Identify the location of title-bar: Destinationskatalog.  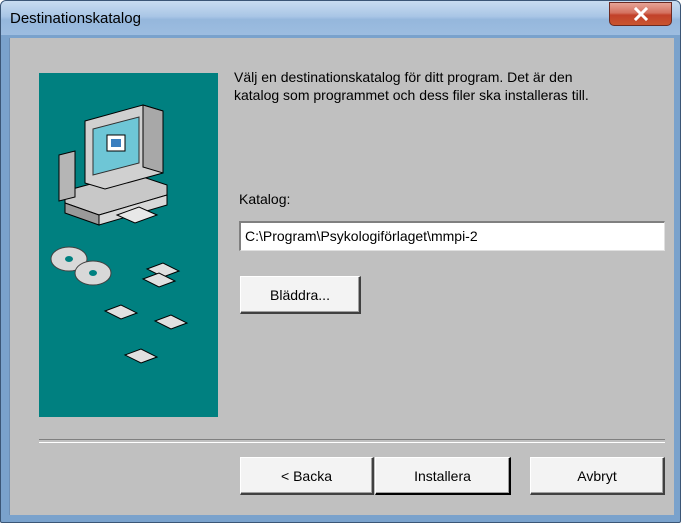
(340, 18).